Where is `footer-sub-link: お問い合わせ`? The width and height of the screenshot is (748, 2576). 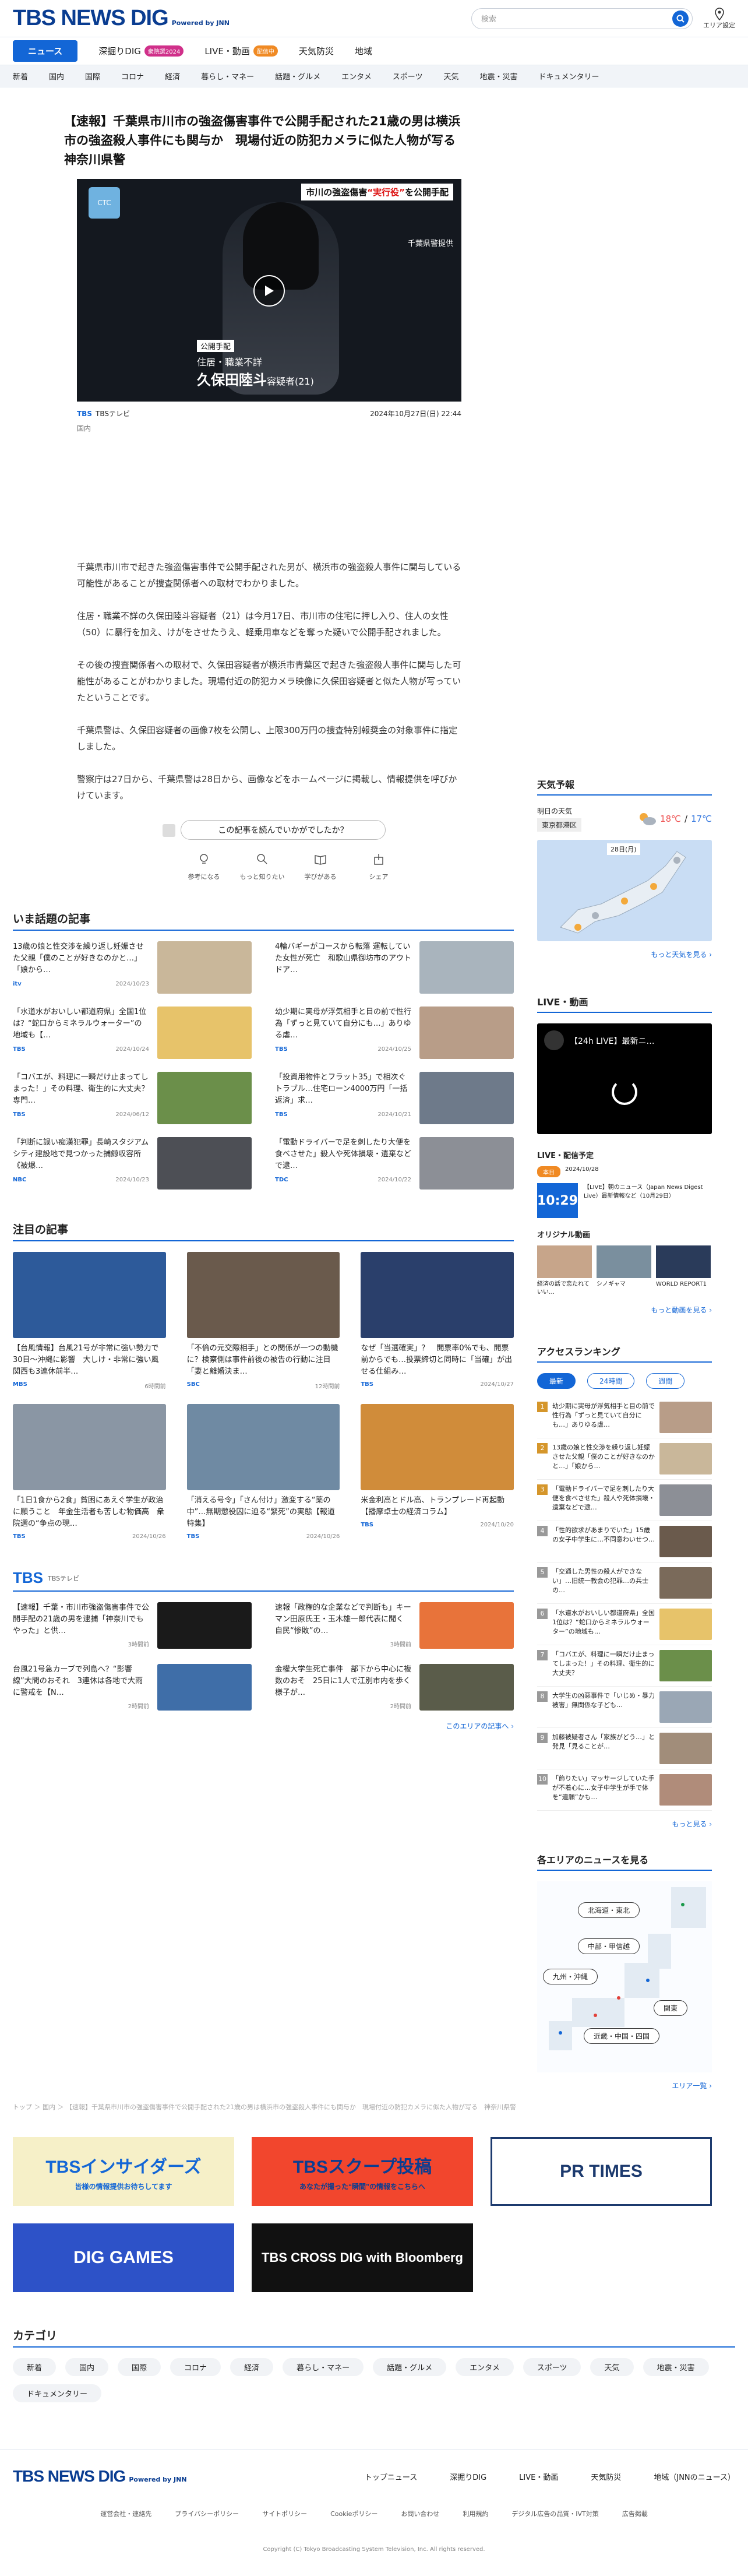
footer-sub-link: お問い合わせ is located at coordinates (420, 2514).